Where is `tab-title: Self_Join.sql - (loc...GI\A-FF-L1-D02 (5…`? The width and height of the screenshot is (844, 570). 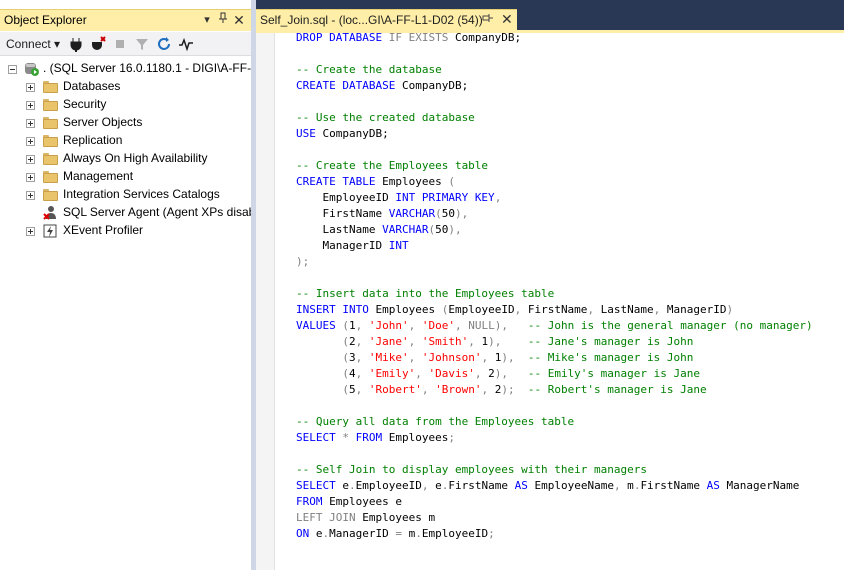 tab-title: Self_Join.sql - (loc...GI\A-FF-L1-D02 (5… is located at coordinates (371, 20).